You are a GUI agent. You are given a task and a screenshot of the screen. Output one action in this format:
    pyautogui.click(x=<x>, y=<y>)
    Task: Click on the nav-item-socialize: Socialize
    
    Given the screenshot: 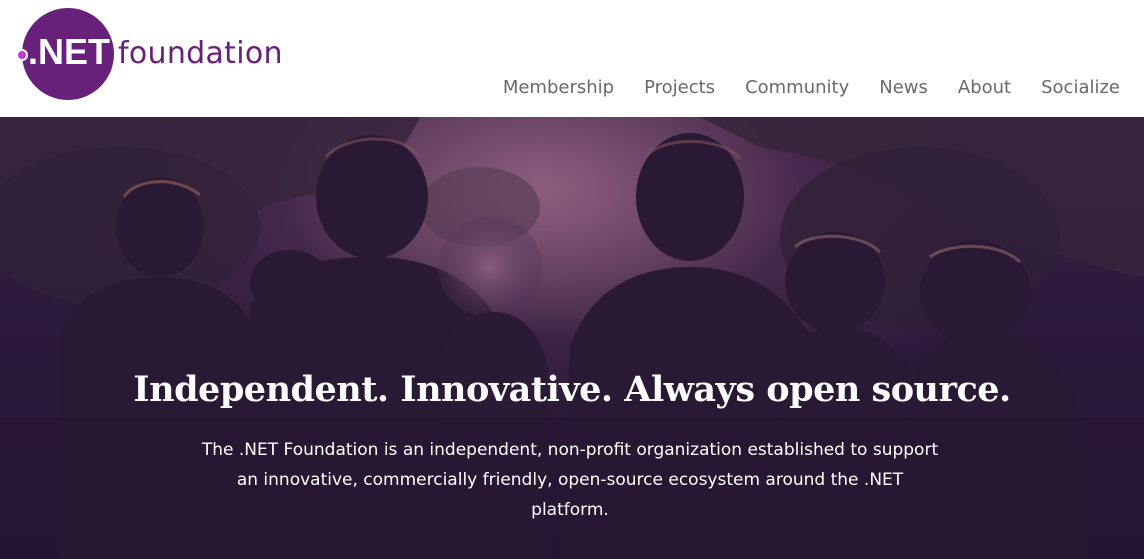 What is the action you would take?
    pyautogui.click(x=1065, y=88)
    